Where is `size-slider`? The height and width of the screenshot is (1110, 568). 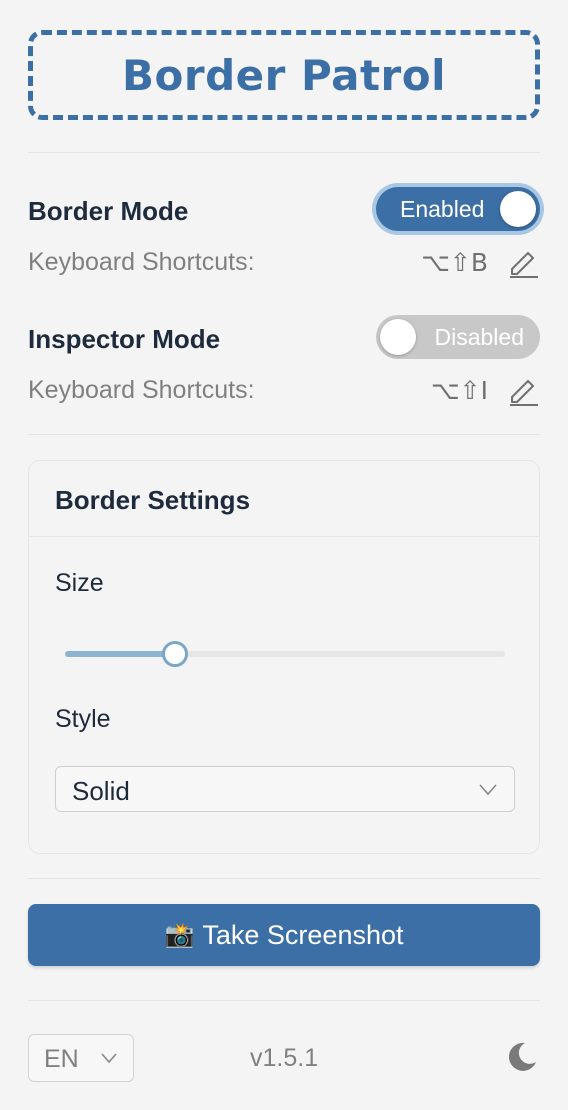
size-slider is located at coordinates (285, 654).